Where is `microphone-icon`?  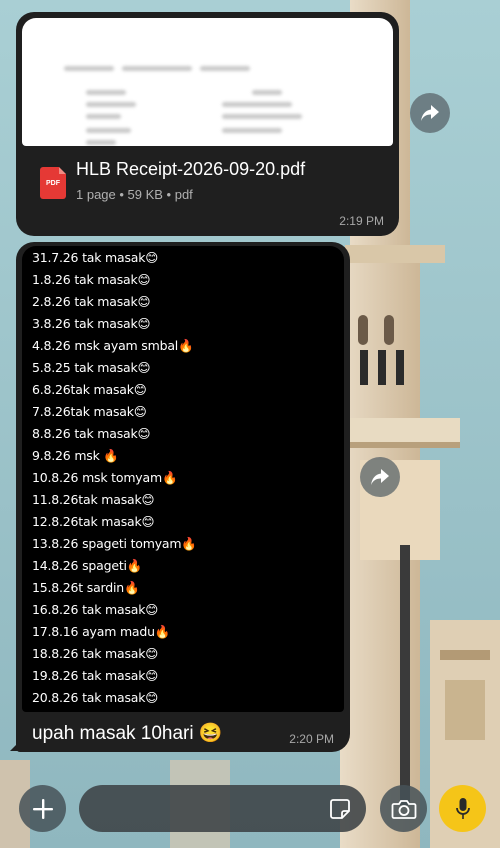
microphone-icon is located at coordinates (462, 808).